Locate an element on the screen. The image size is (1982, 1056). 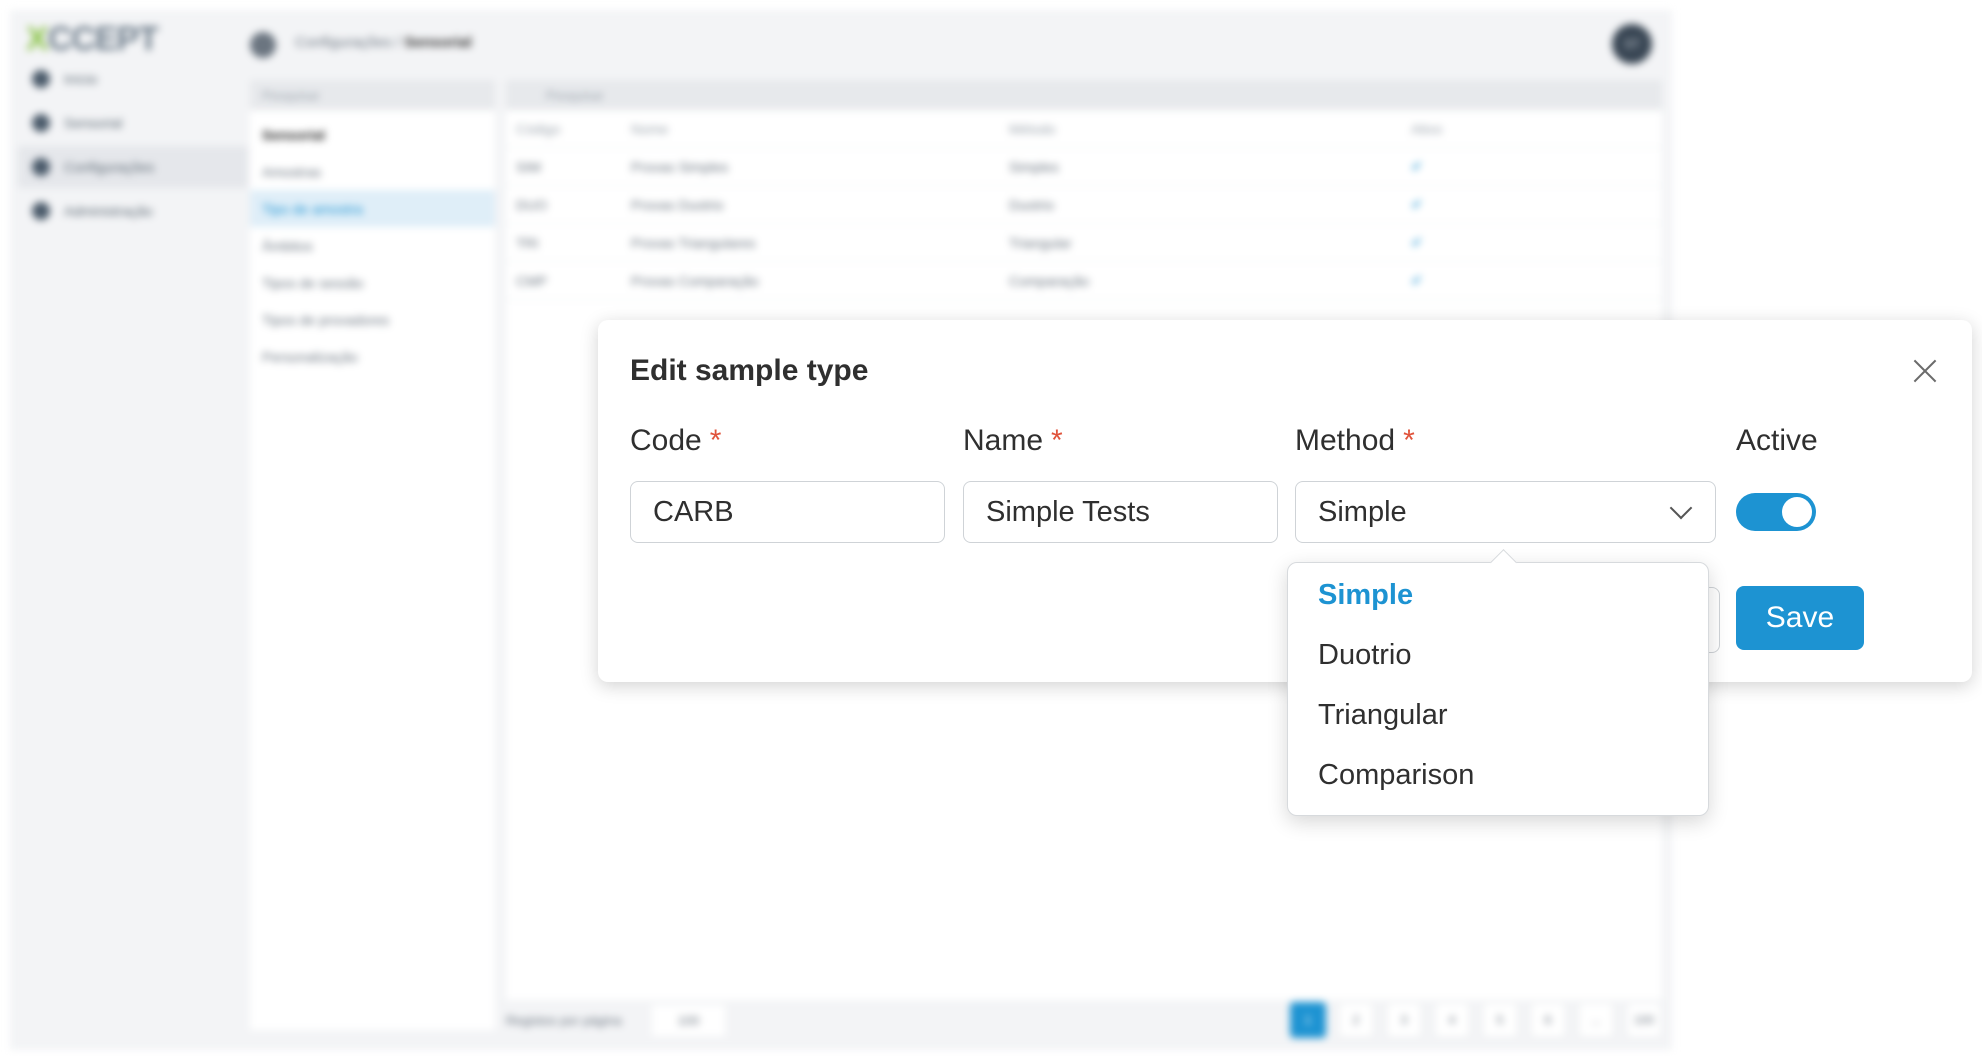
sensorial-icon is located at coordinates (41, 123).